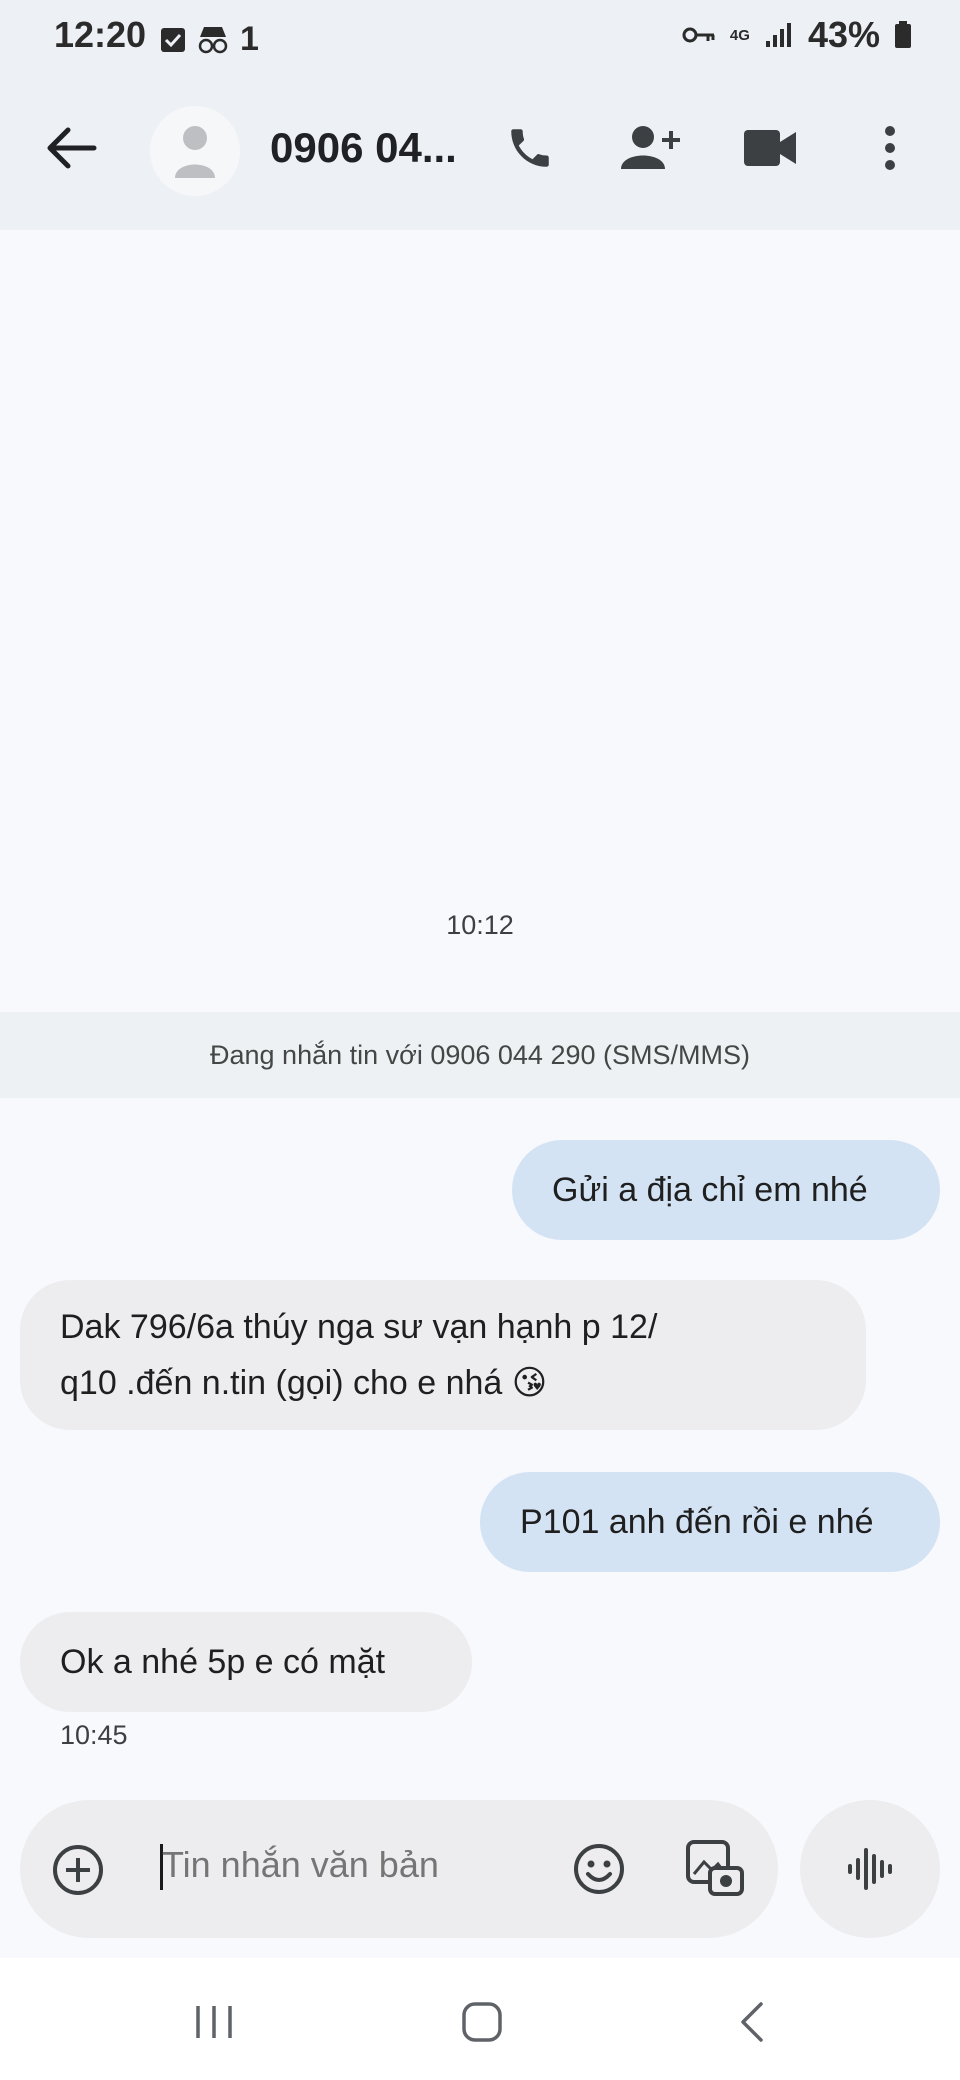 Image resolution: width=960 pixels, height=2080 pixels. I want to click on incognito-icon, so click(213, 39).